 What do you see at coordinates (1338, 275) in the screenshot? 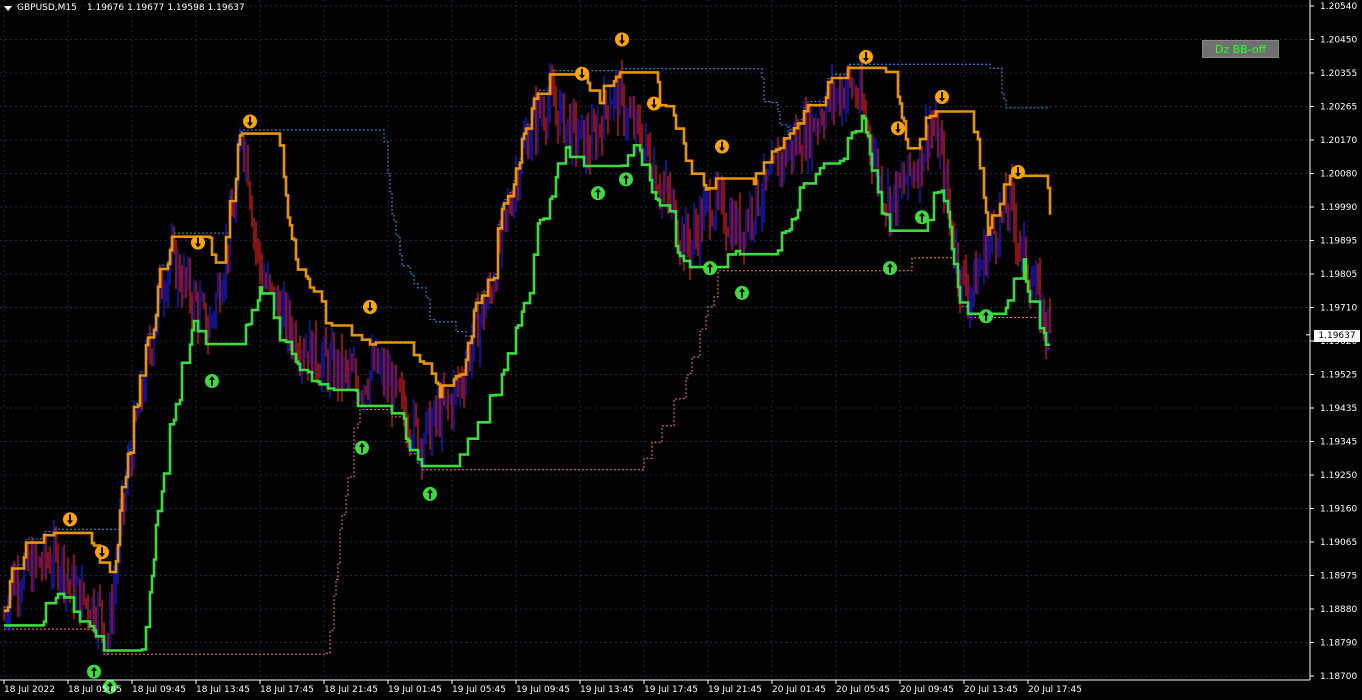
I see `y-tick-label: 1.19805` at bounding box center [1338, 275].